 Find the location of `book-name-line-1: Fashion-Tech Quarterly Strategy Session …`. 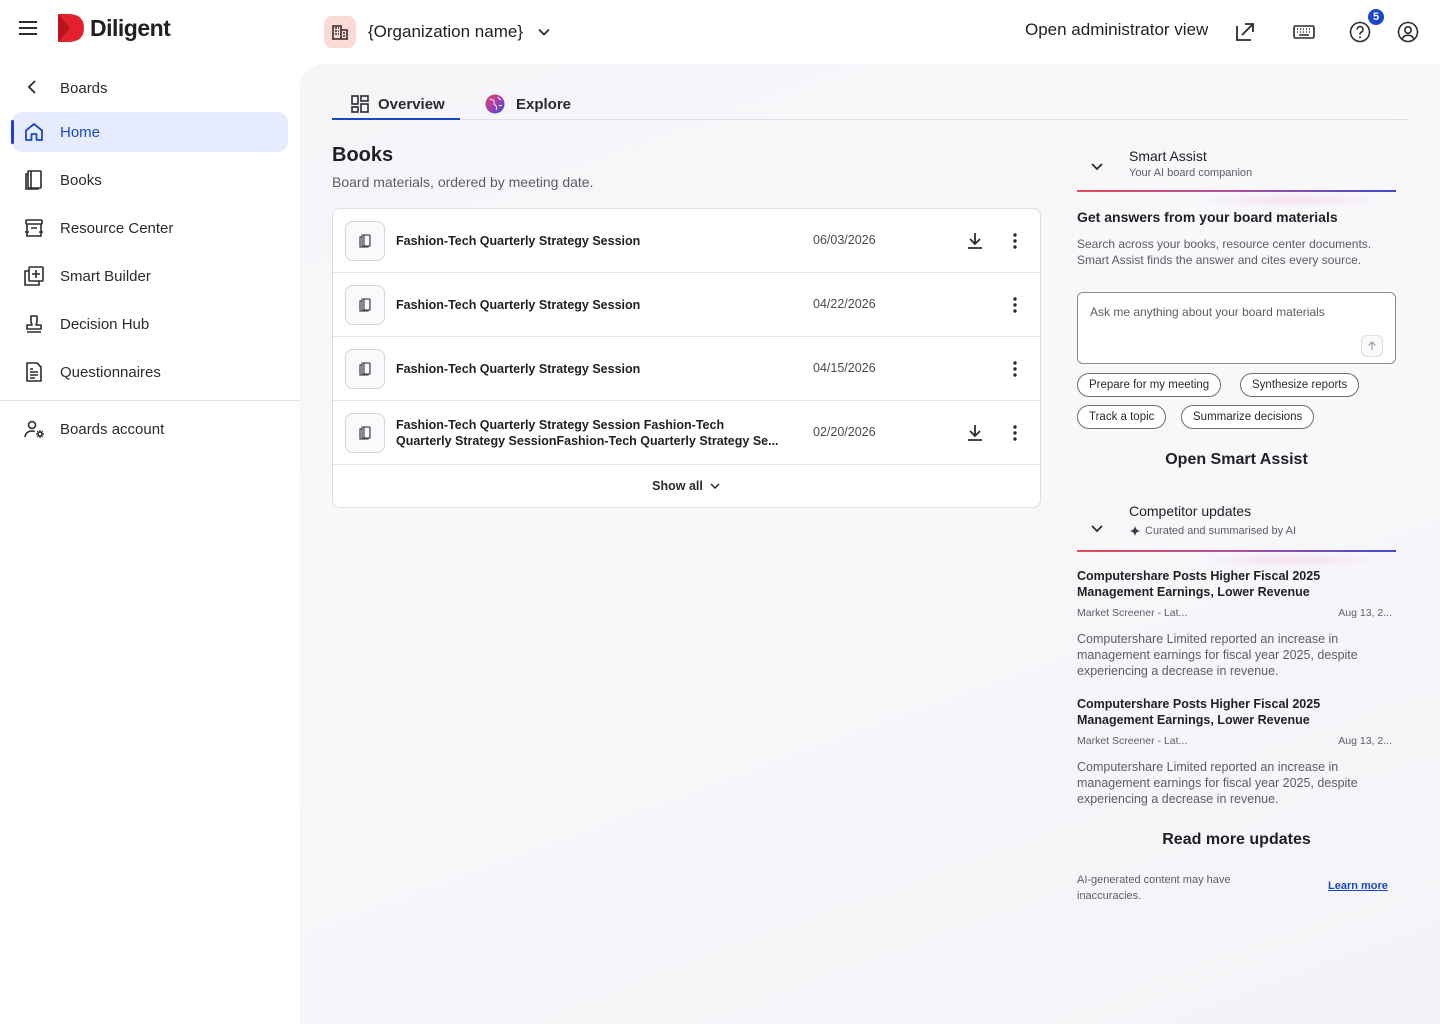

book-name-line-1: Fashion-Tech Quarterly Strategy Session … is located at coordinates (560, 425).